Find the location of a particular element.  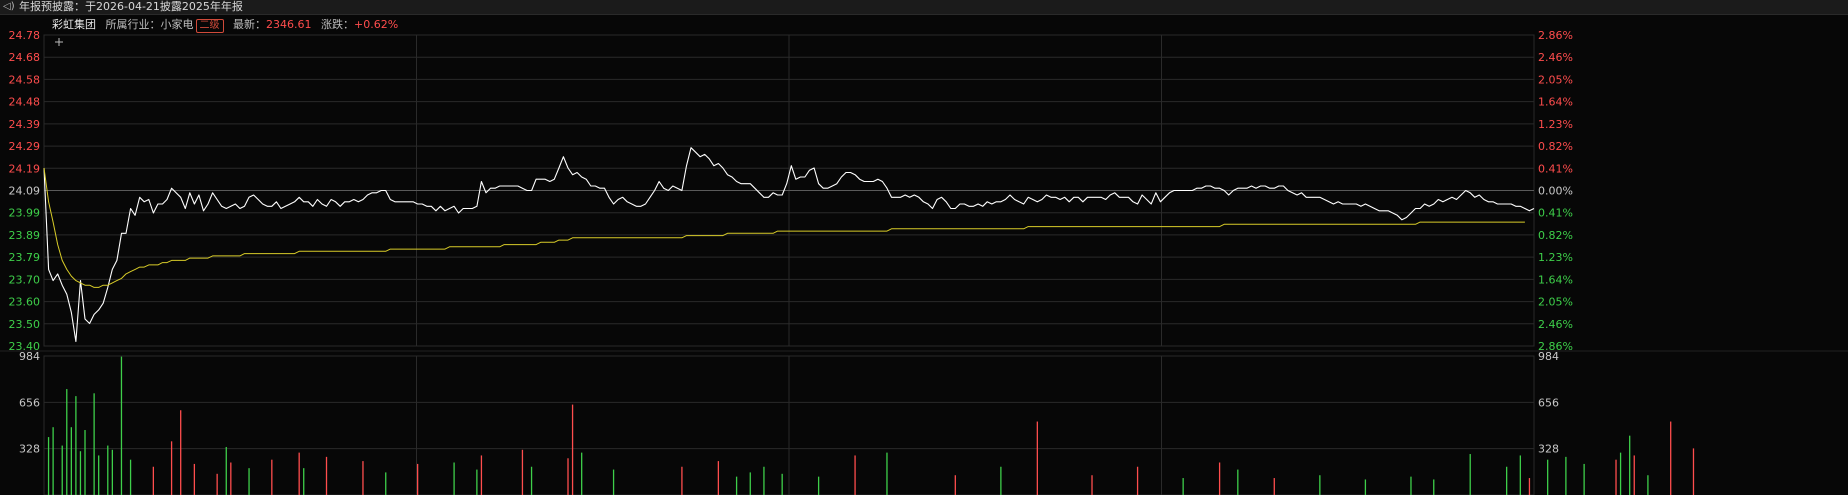

y-tick-label: 24.48 is located at coordinates (25, 102).